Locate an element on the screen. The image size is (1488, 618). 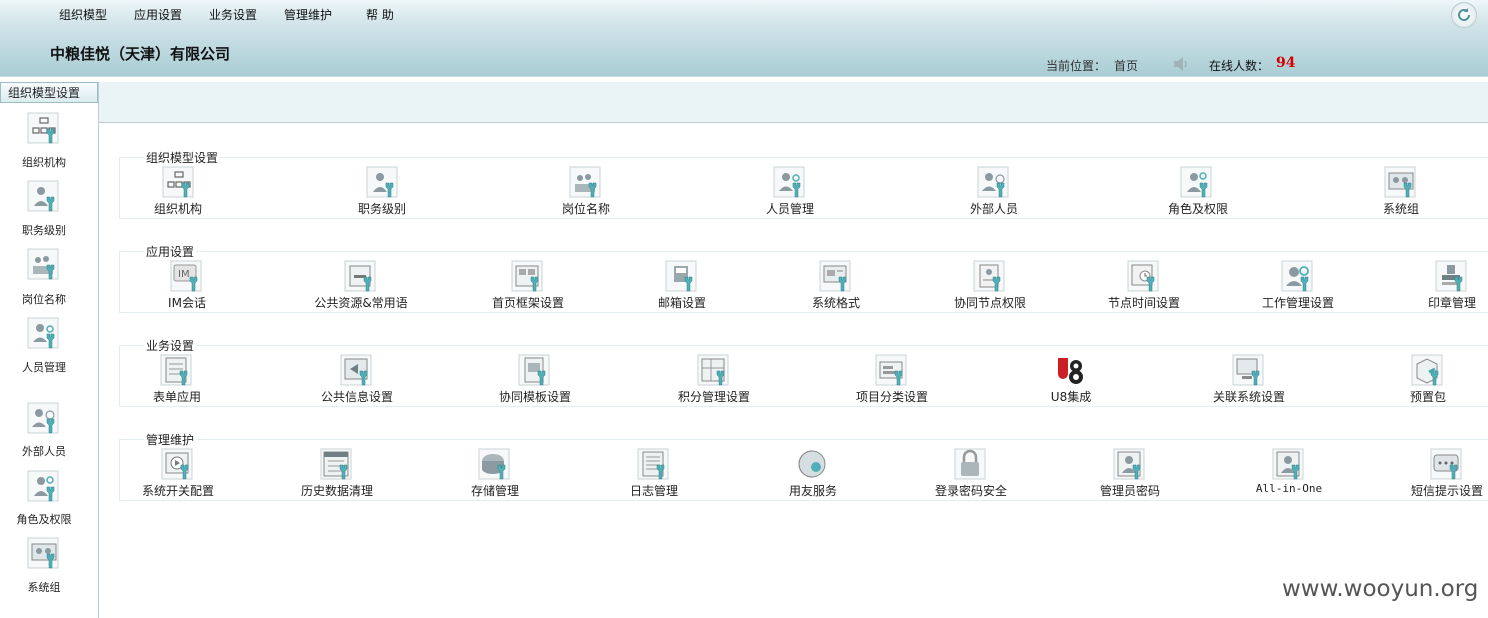
company-name: 中粮佳悦（天津）有限公司 is located at coordinates (140, 54).